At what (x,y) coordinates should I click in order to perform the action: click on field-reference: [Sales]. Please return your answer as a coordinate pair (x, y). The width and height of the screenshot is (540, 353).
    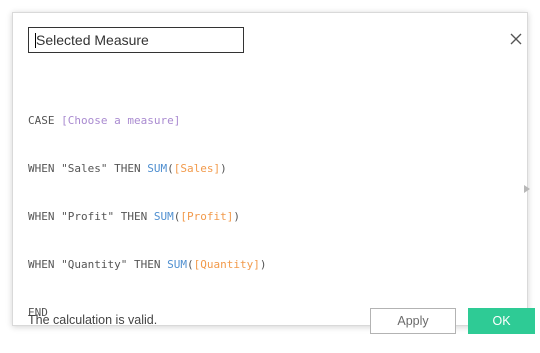
    Looking at the image, I should click on (197, 168).